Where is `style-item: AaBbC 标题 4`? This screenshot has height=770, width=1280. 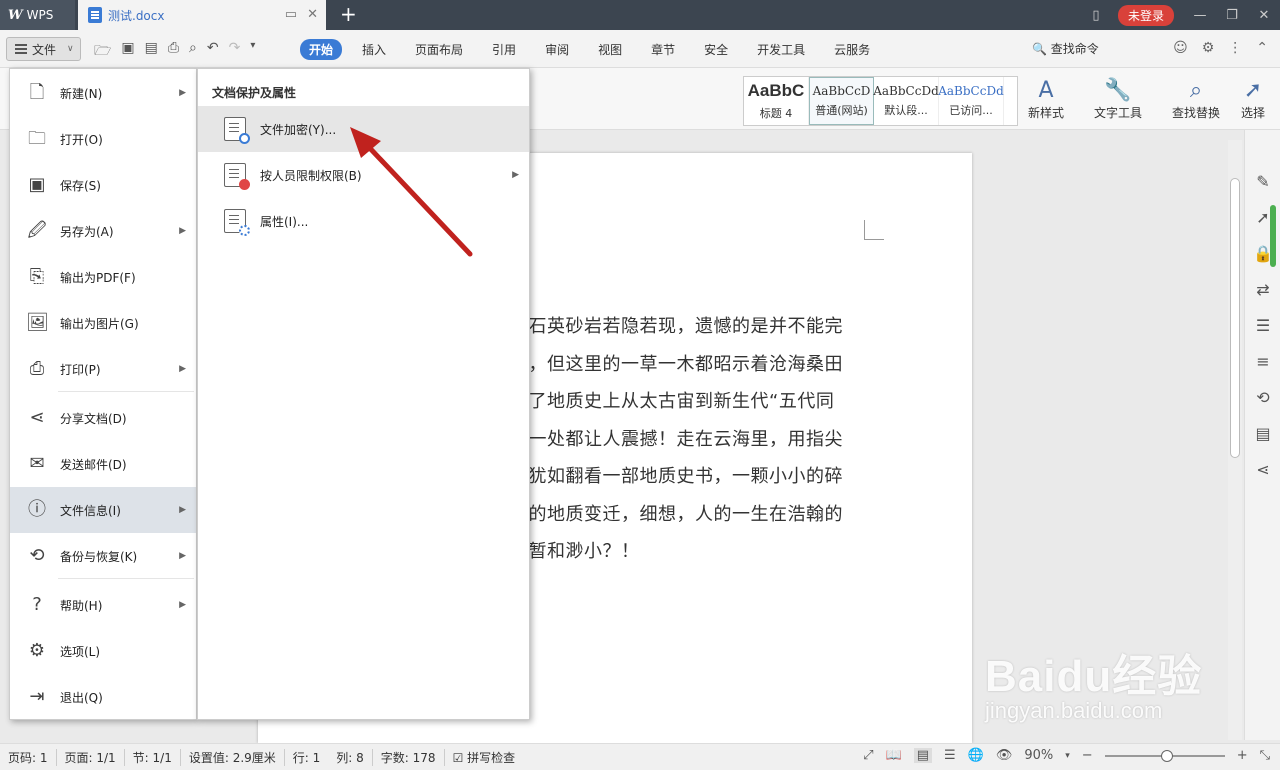
style-item: AaBbC 标题 4 is located at coordinates (776, 101).